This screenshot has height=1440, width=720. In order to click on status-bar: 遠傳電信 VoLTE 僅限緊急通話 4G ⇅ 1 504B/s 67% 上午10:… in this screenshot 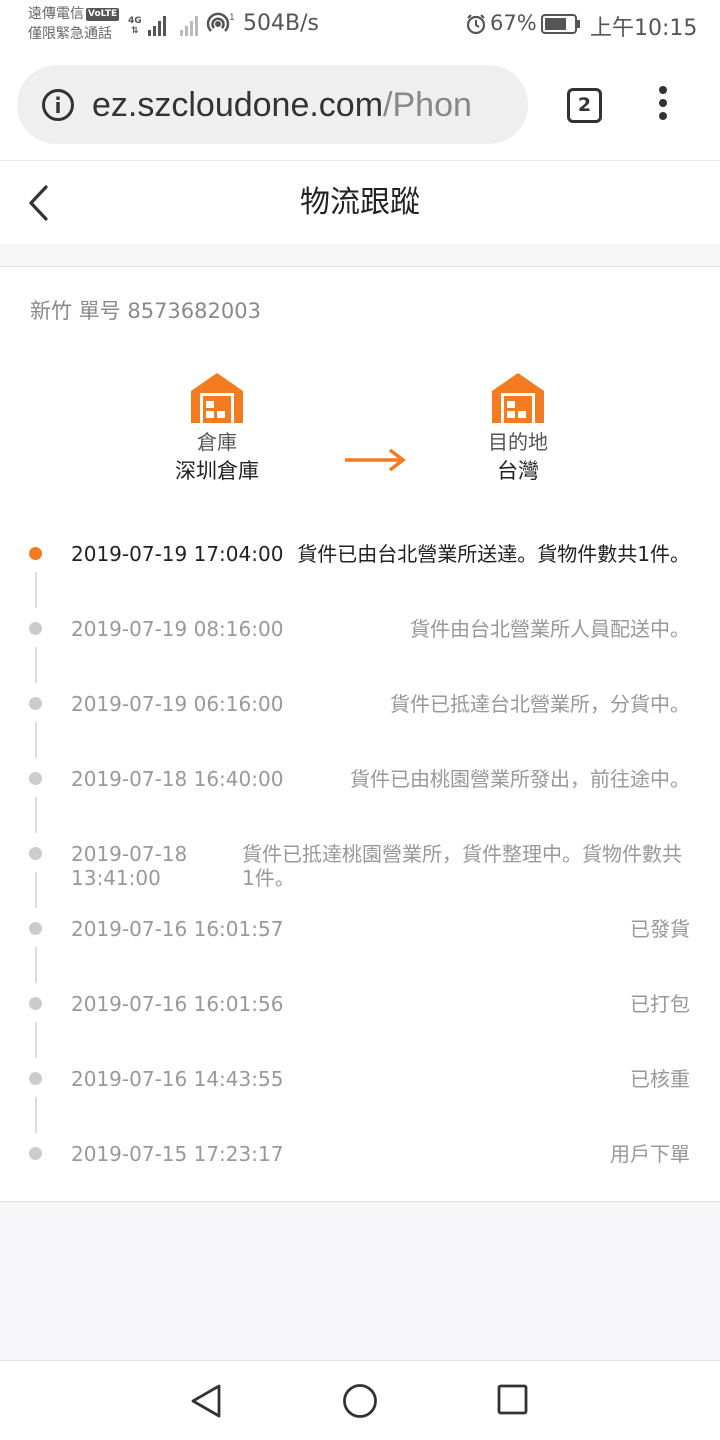, I will do `click(360, 25)`.